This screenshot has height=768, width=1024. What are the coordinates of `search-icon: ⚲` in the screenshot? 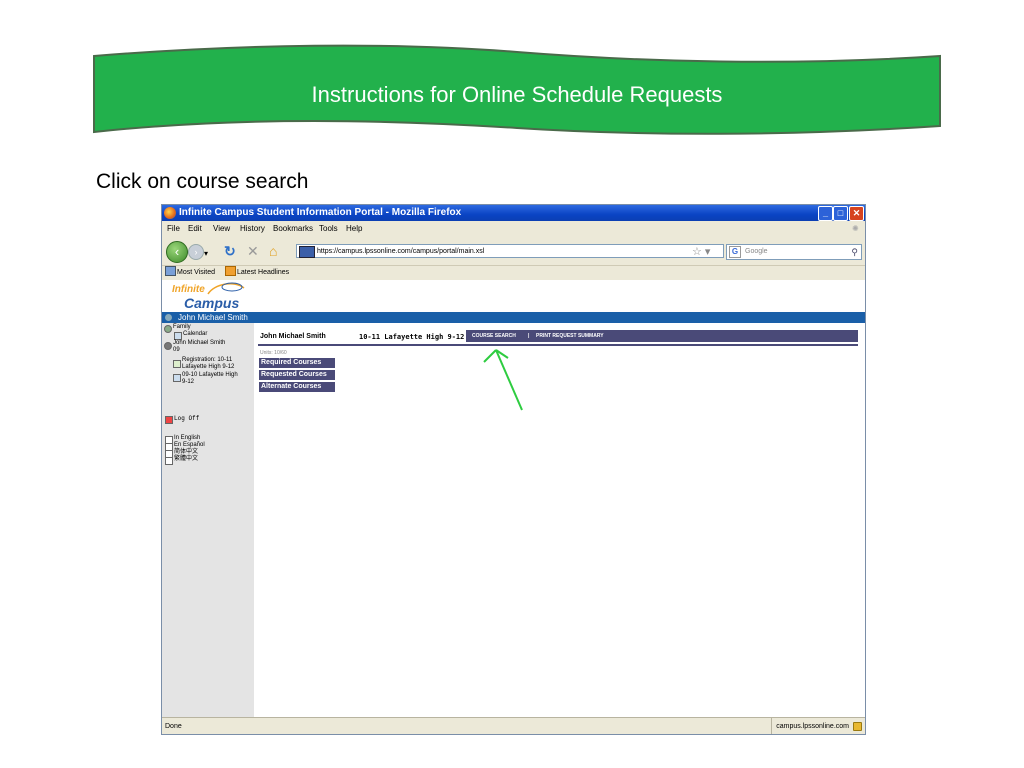 It's located at (854, 252).